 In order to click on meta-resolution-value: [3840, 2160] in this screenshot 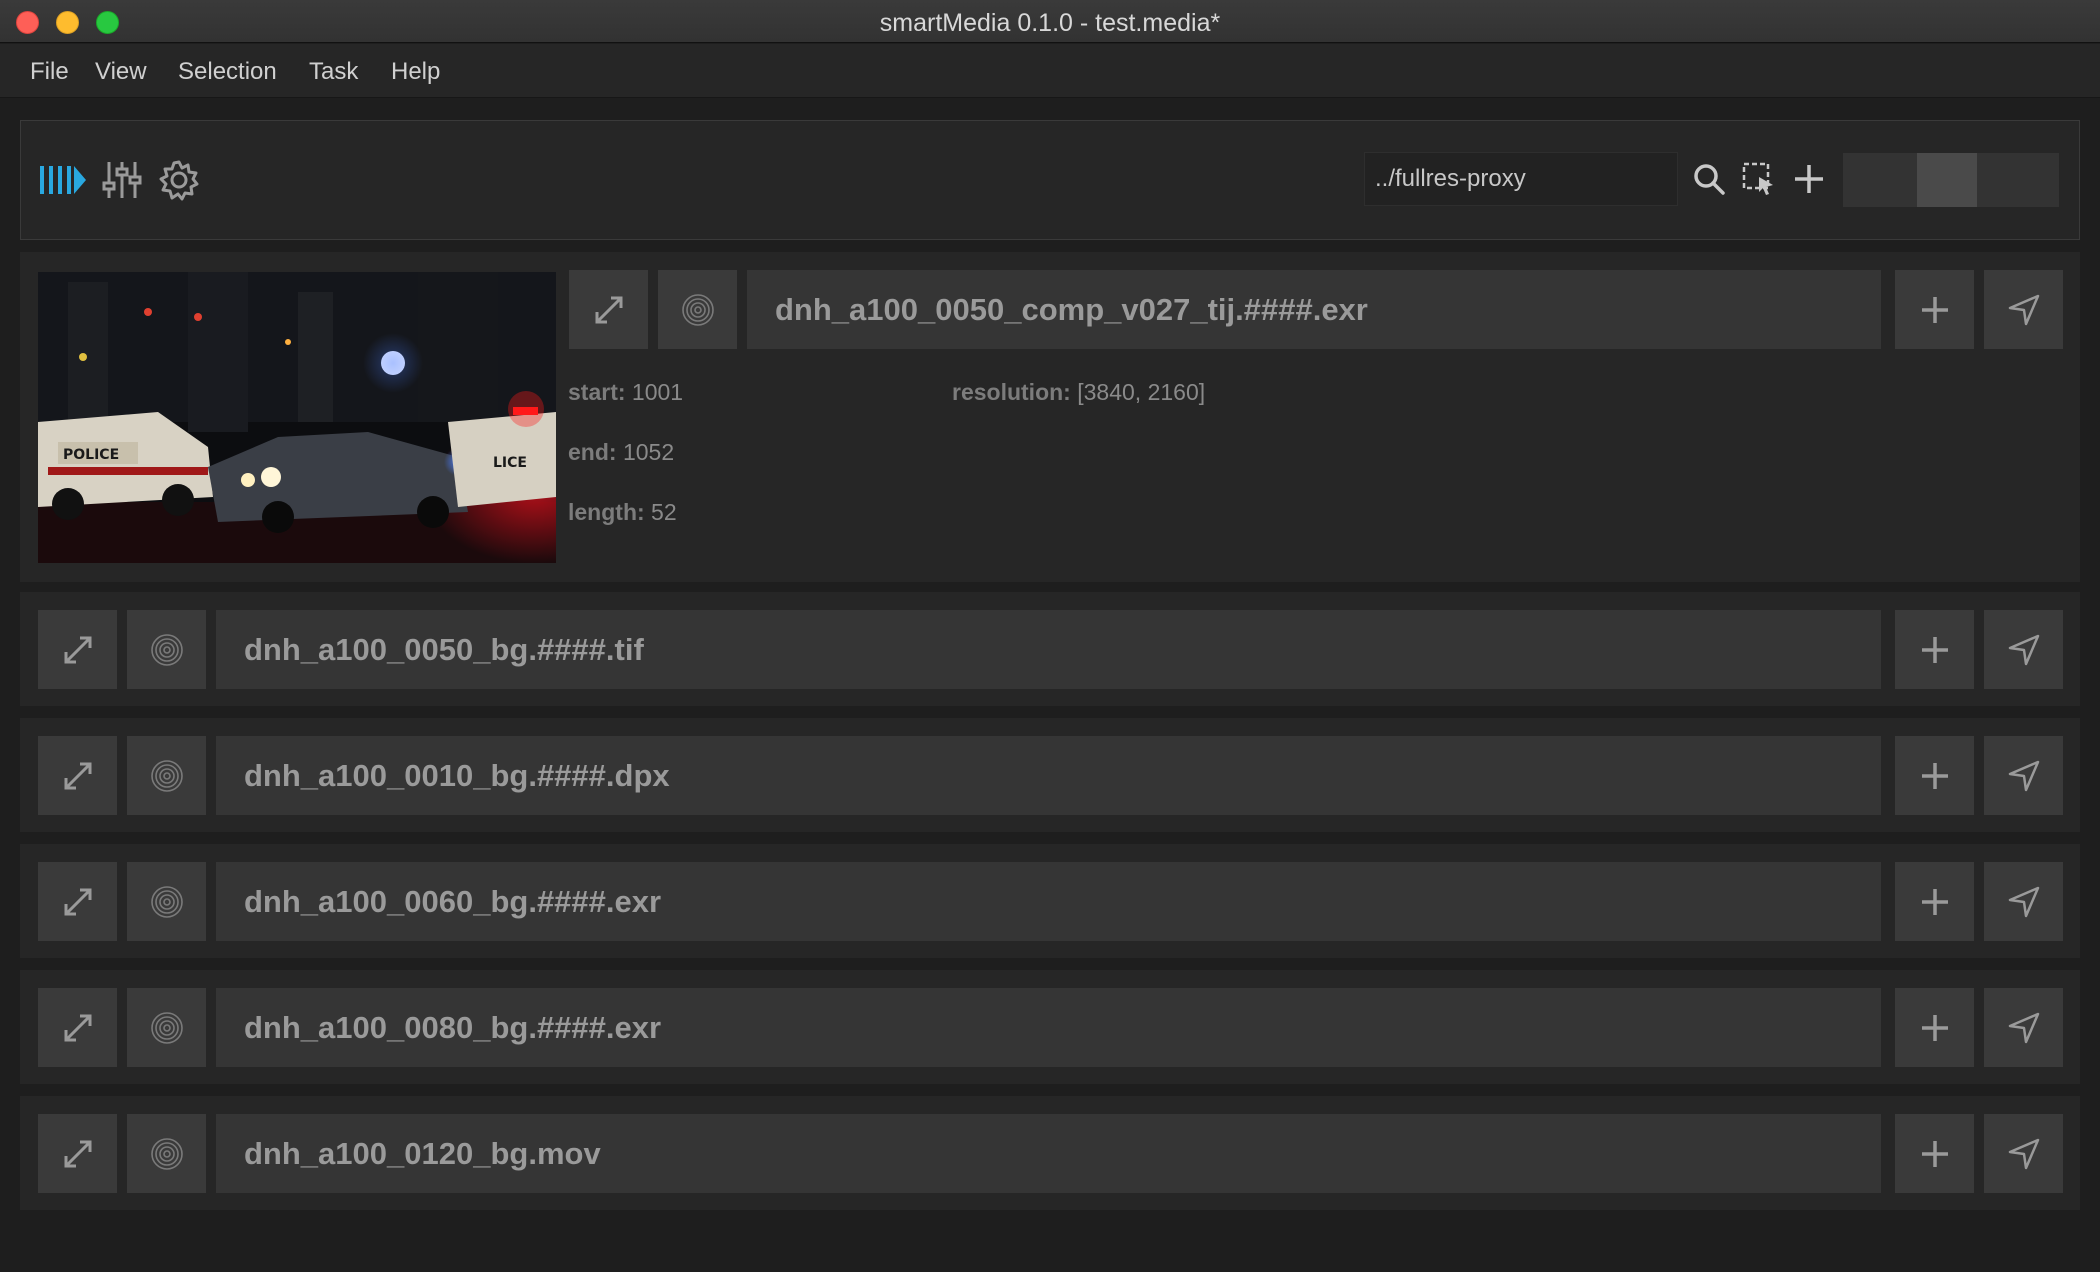, I will do `click(1141, 392)`.